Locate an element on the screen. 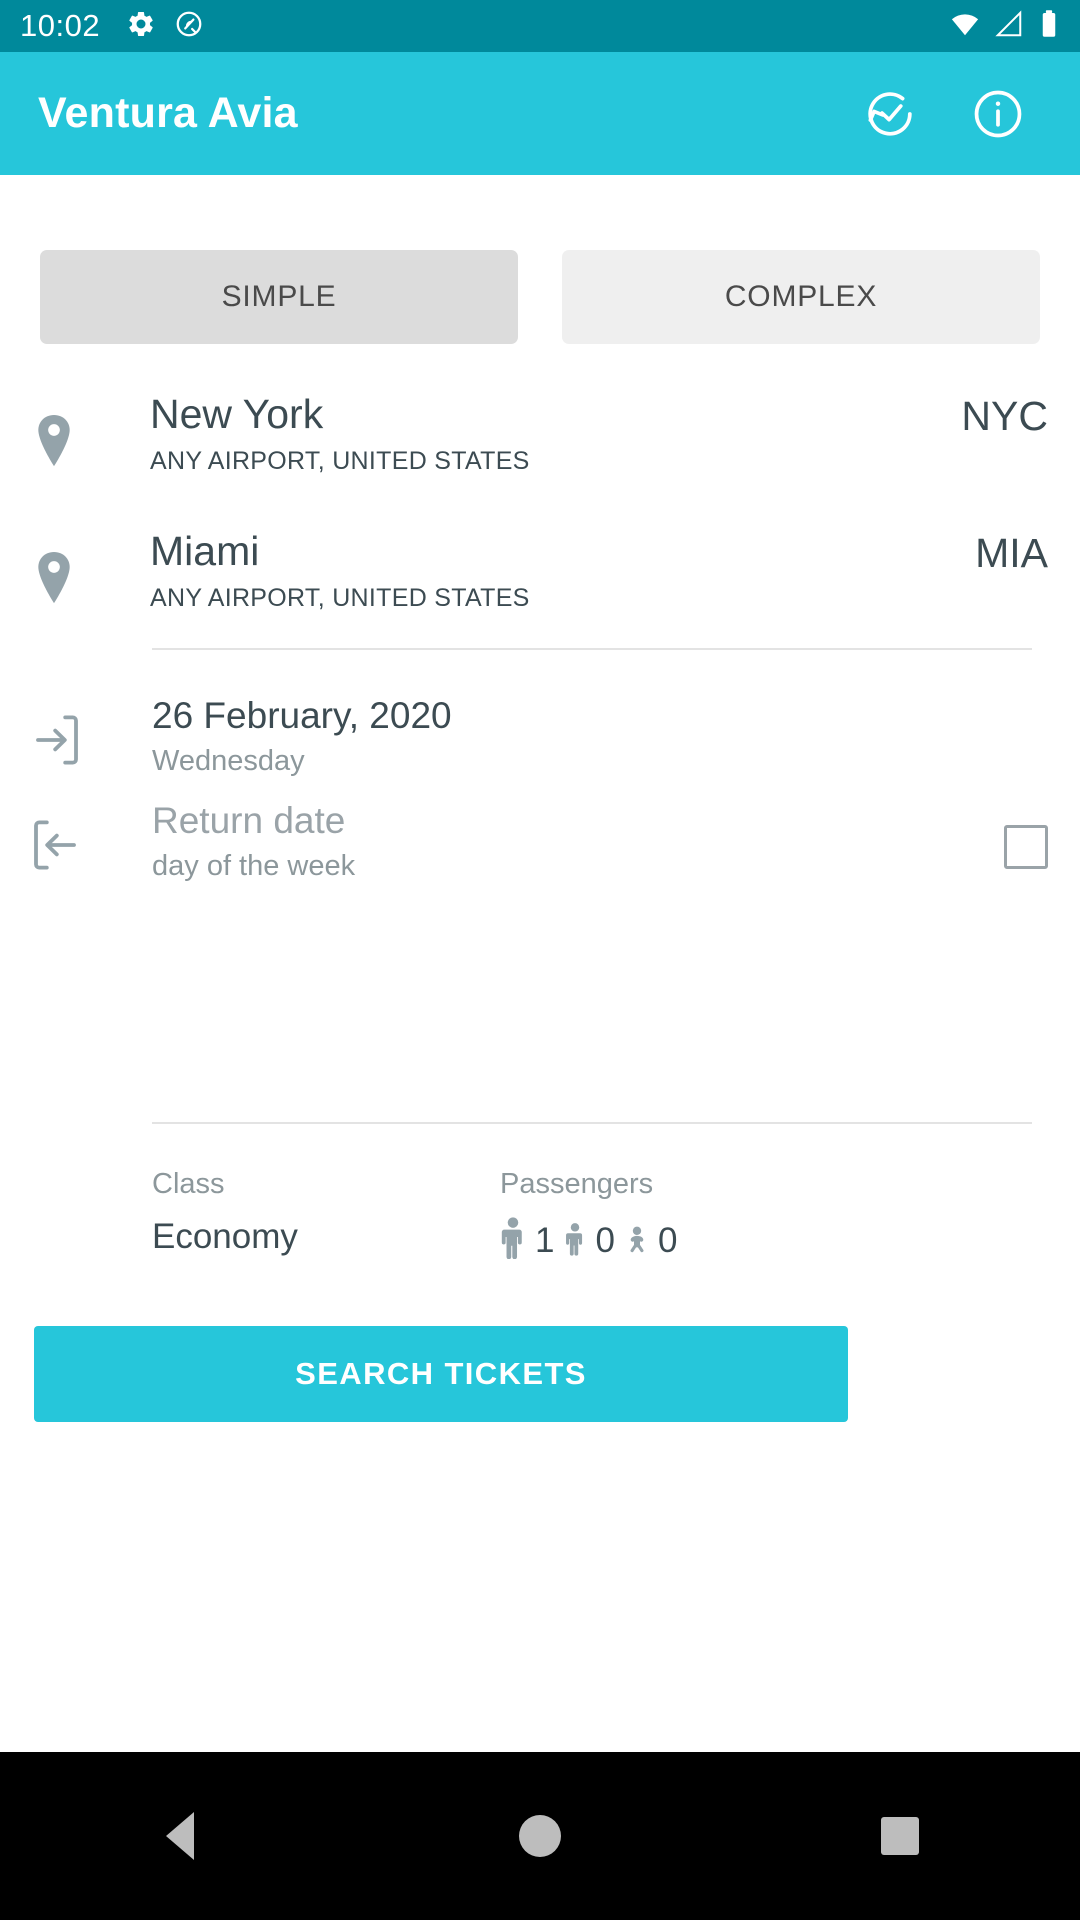  return-weekday-placeholder: day of the week is located at coordinates (254, 866).